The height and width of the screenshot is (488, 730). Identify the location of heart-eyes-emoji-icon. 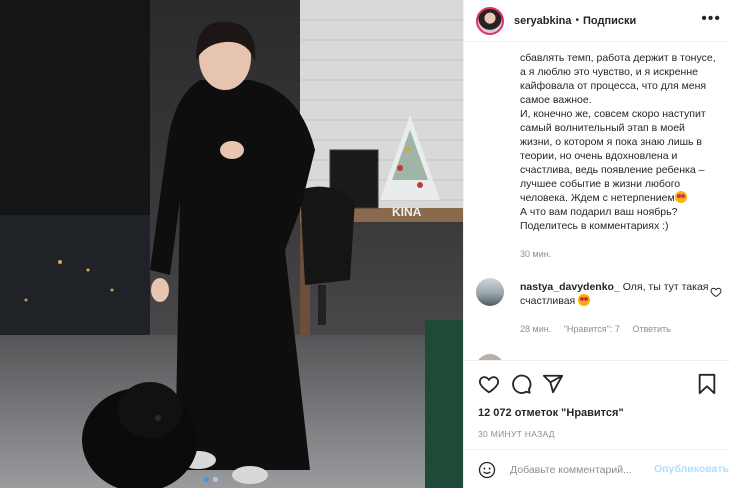
(584, 300).